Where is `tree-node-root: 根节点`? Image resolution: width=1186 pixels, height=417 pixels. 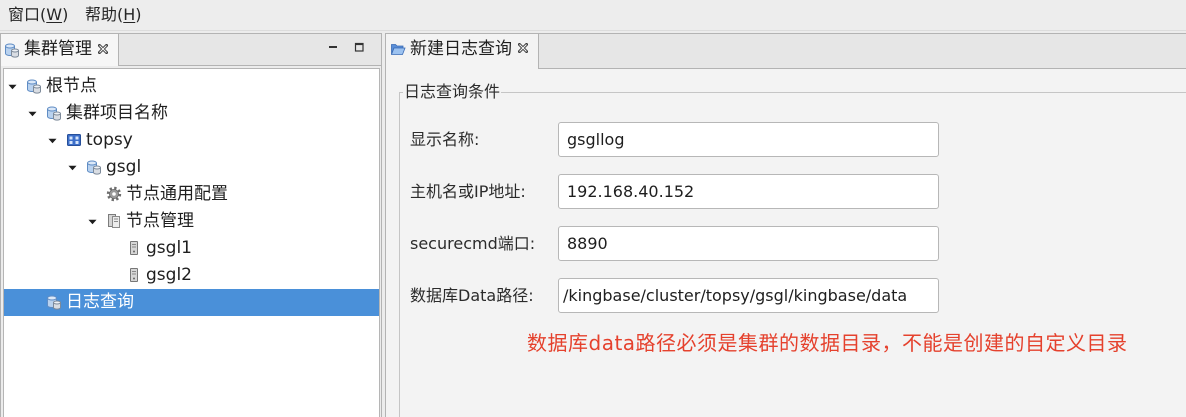 tree-node-root: 根节点 is located at coordinates (191, 86).